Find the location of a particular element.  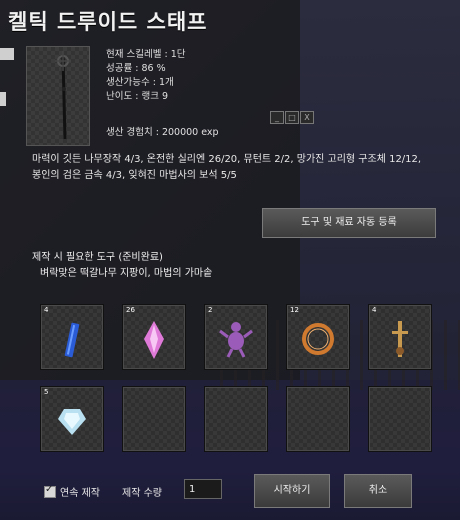

difficulty: 난이도 : 랭크 9 is located at coordinates (137, 96).